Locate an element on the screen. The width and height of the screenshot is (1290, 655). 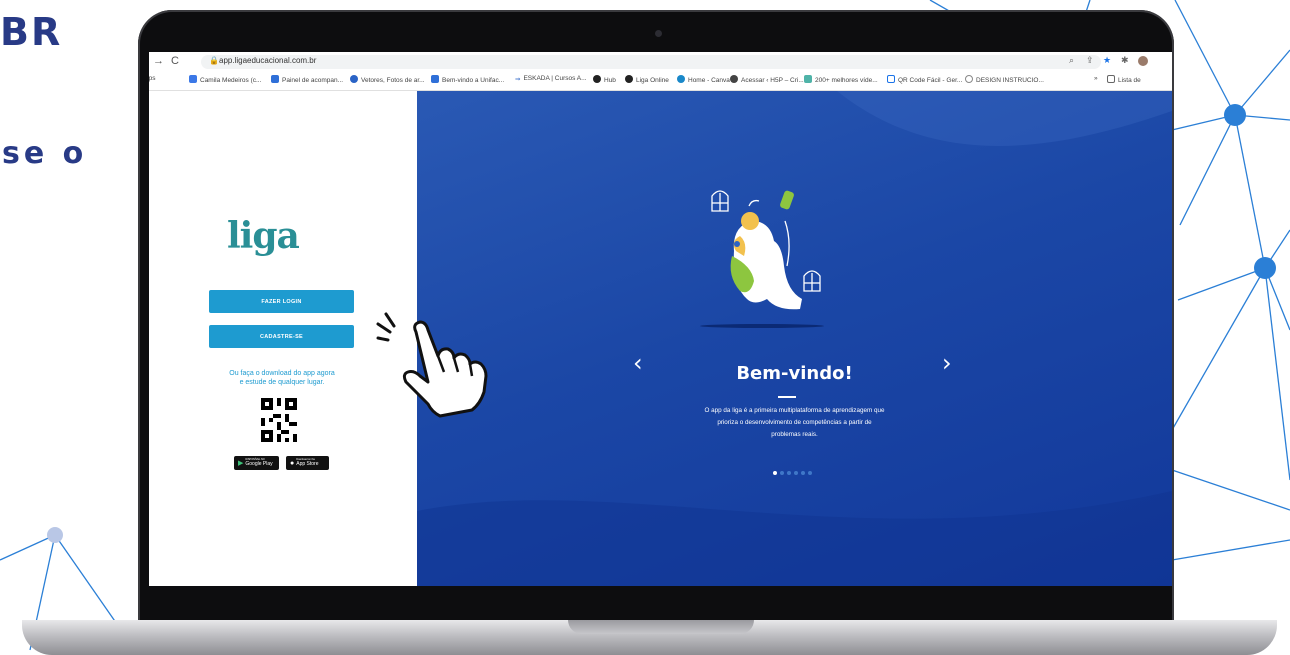
app-store-badge: ● Download on the App Store is located at coordinates (307, 463).